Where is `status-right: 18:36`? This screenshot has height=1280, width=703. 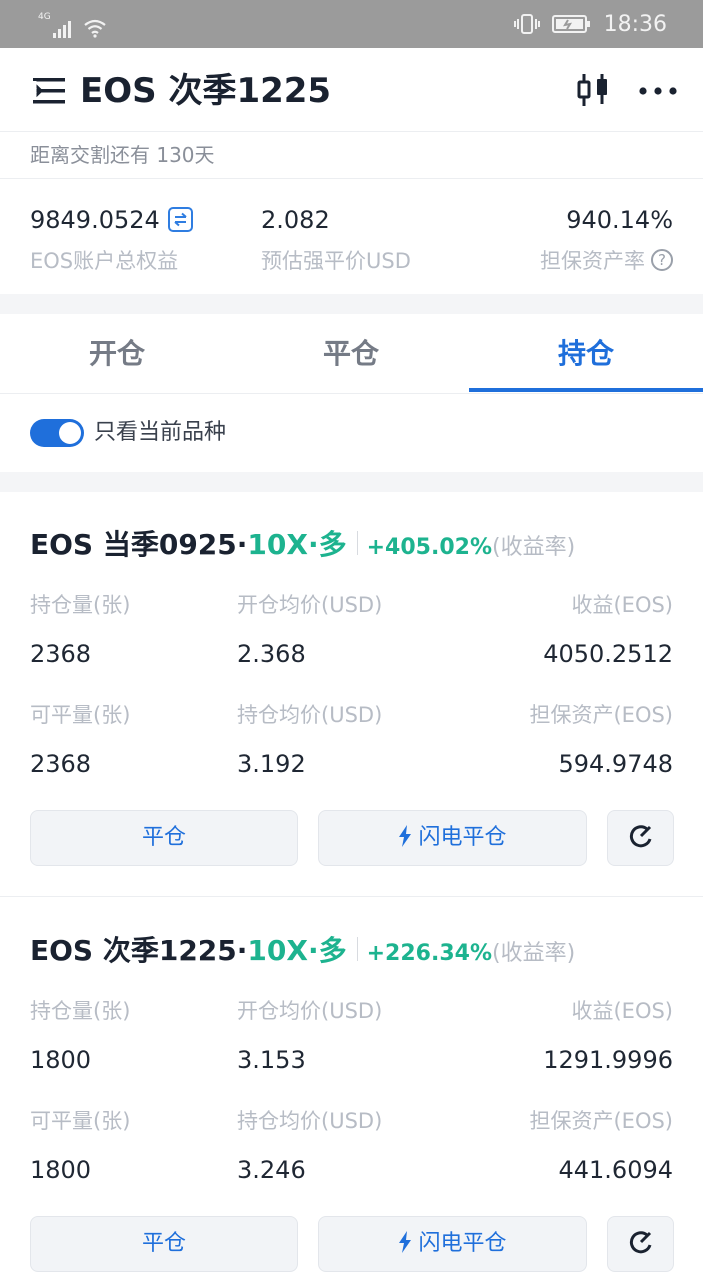
status-right: 18:36 is located at coordinates (590, 24).